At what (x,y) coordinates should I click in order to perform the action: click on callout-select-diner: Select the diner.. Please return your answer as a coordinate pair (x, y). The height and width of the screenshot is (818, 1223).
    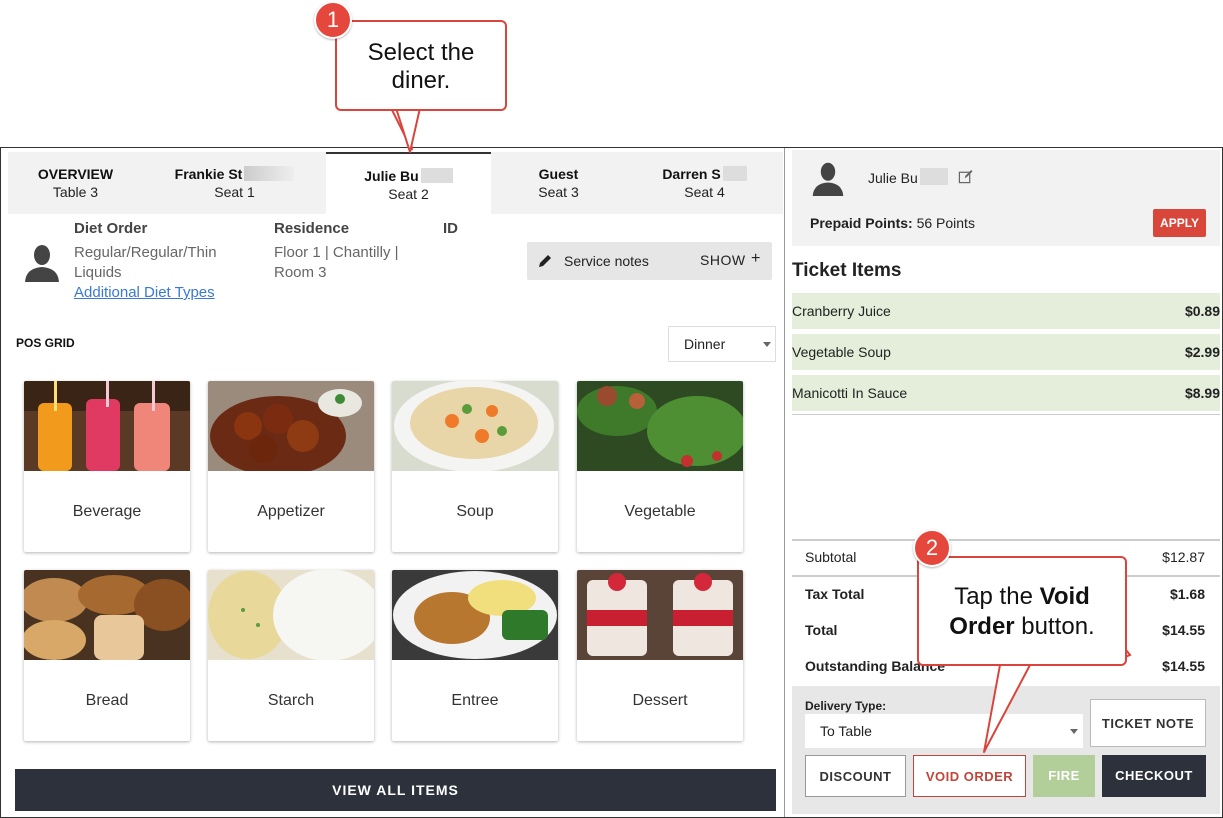
    Looking at the image, I should click on (421, 65).